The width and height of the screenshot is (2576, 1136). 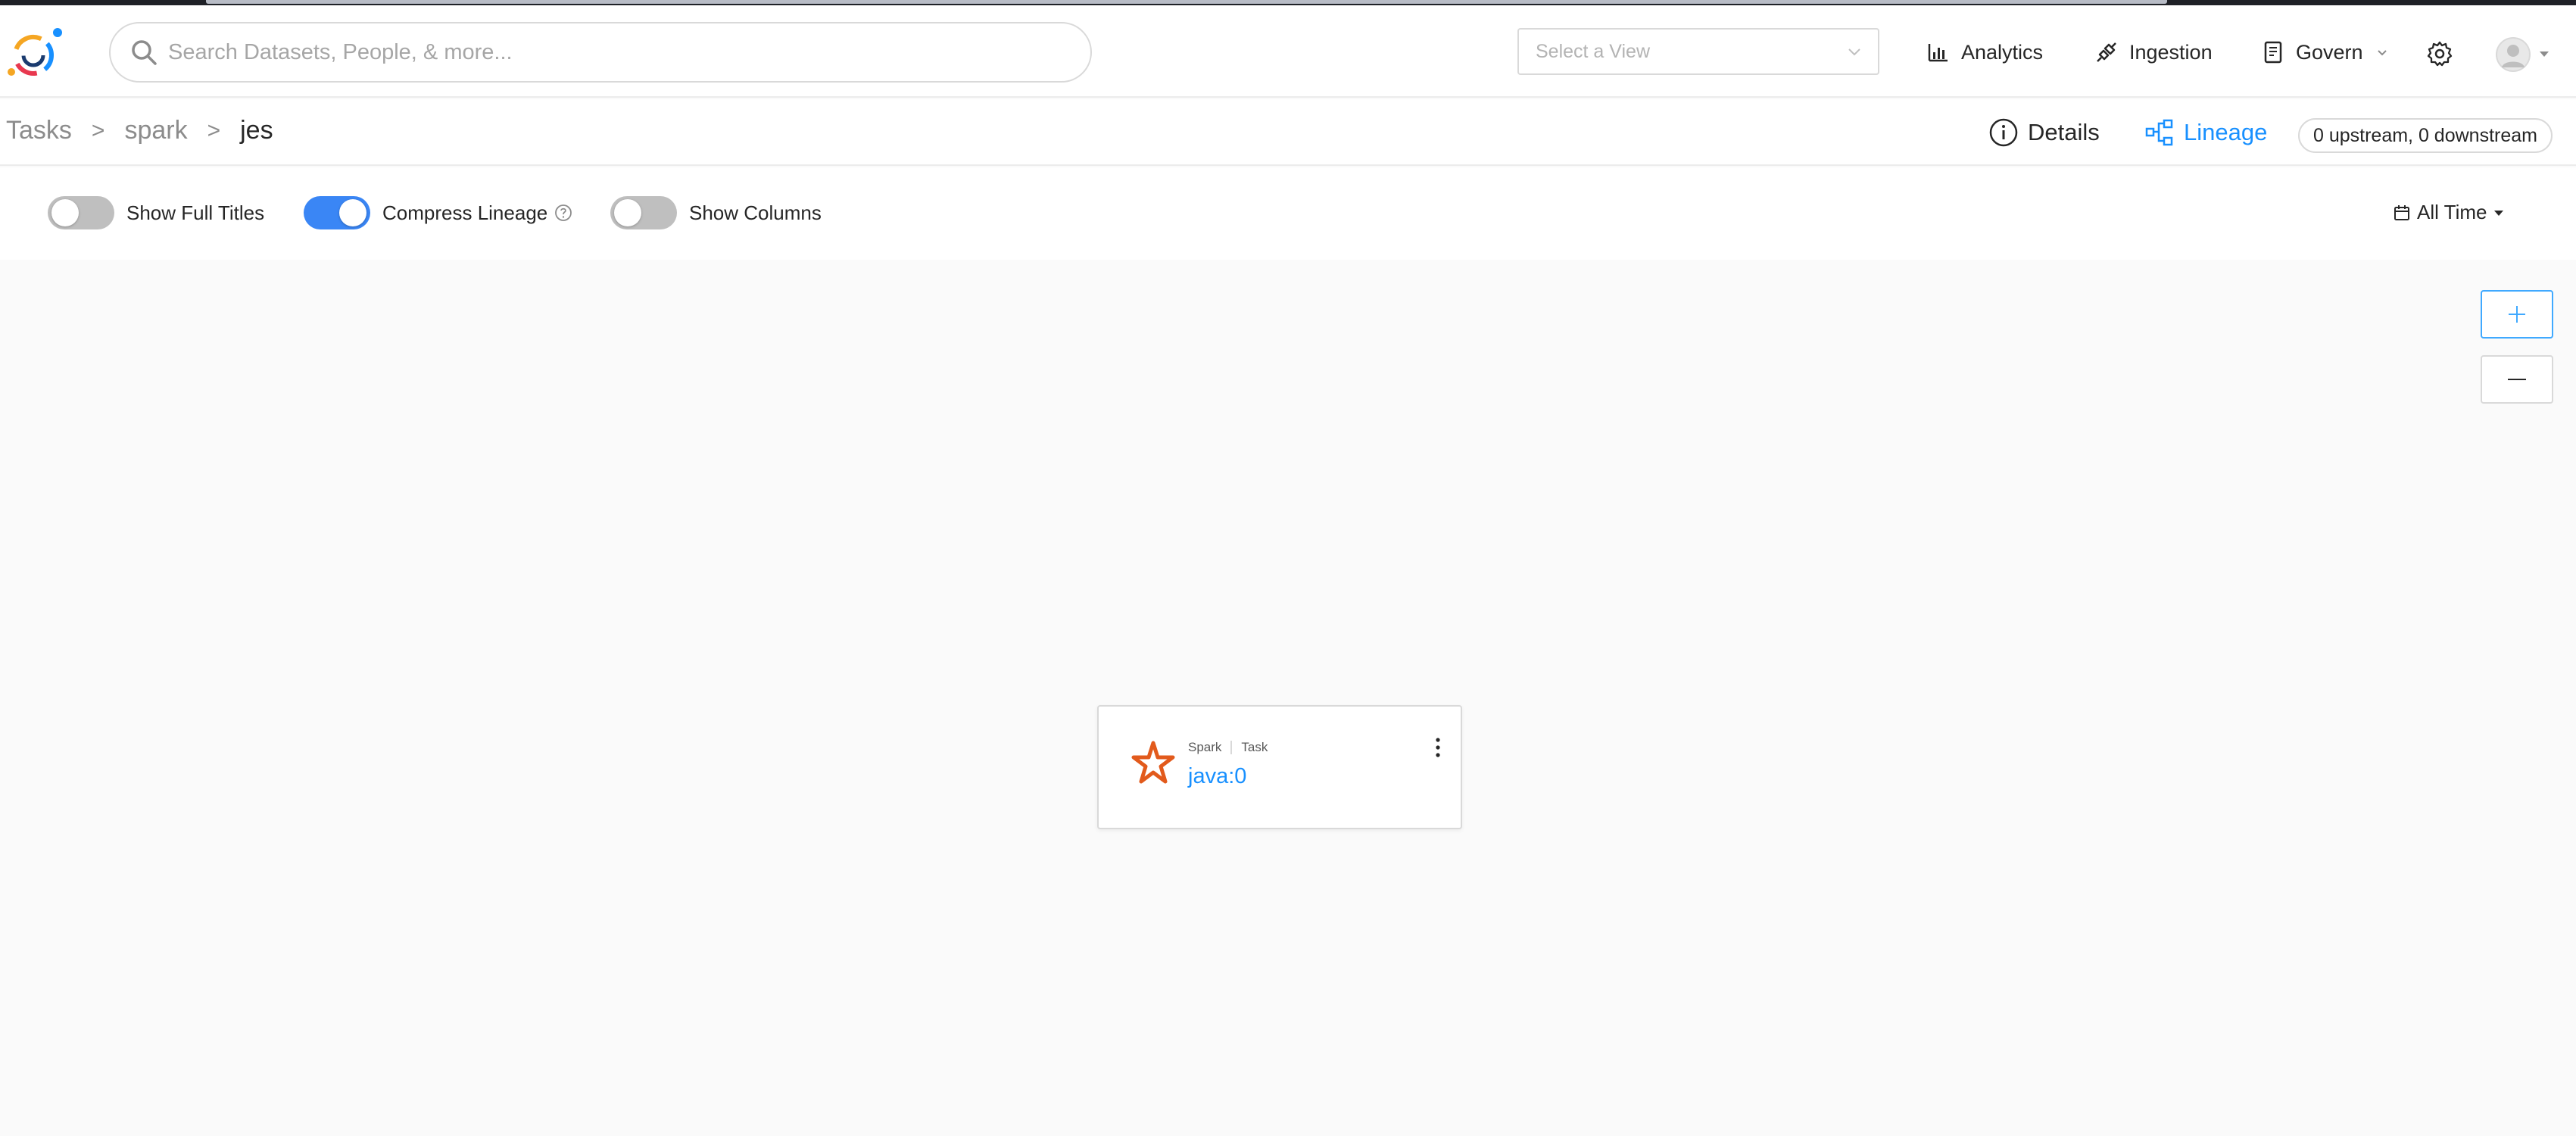 I want to click on show-full-titles-switch, so click(x=81, y=212).